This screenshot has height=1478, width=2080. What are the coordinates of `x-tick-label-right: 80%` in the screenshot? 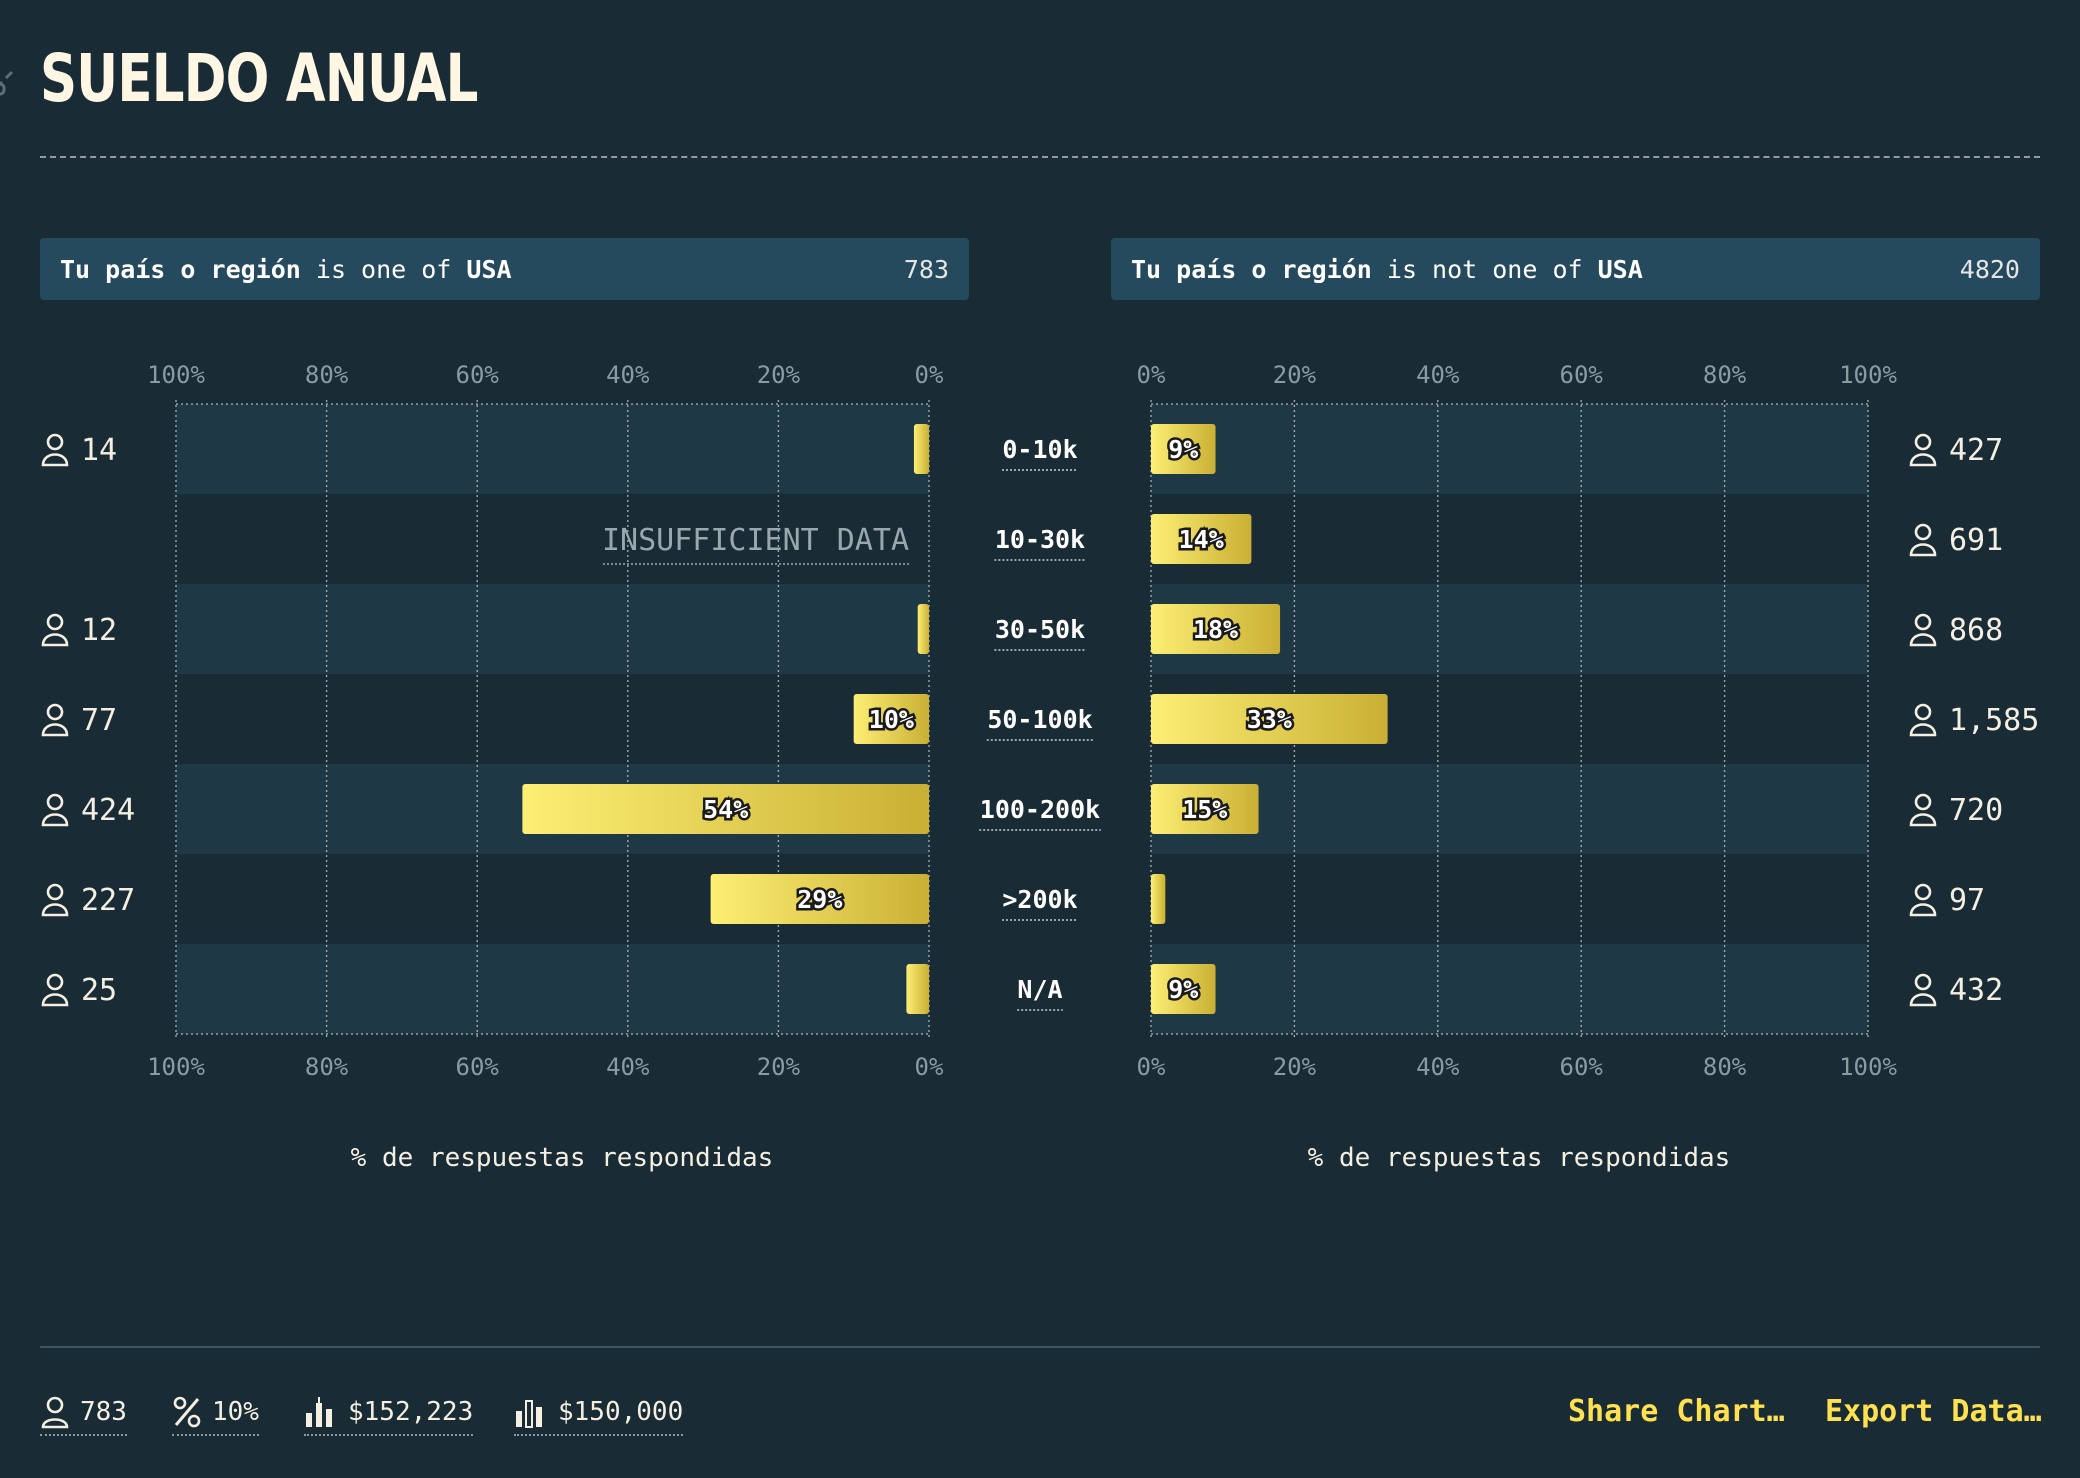 It's located at (1725, 375).